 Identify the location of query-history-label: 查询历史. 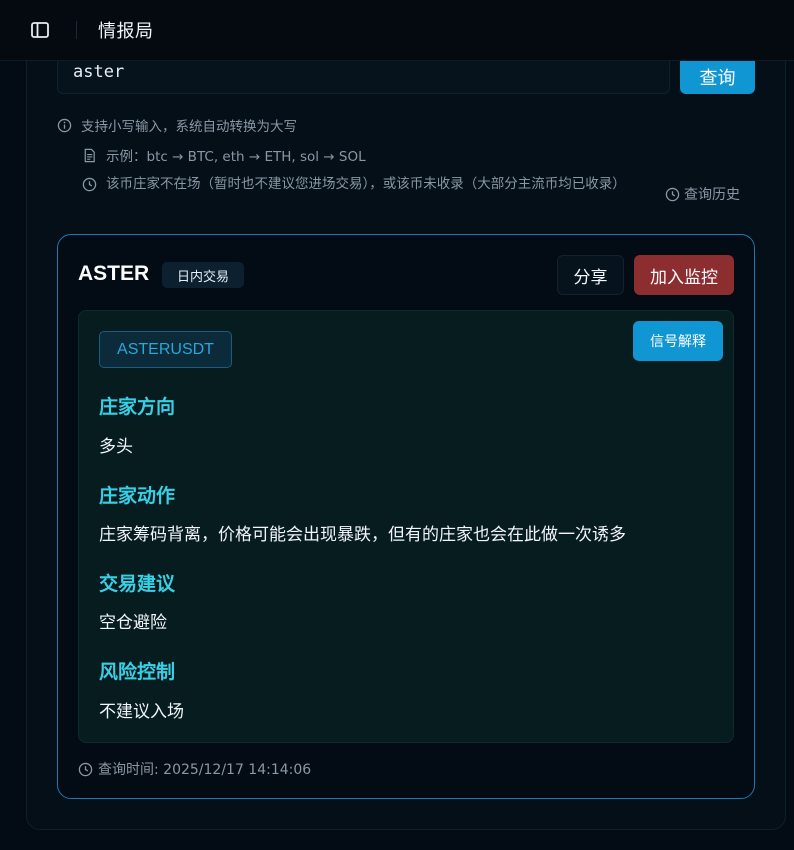
(712, 195).